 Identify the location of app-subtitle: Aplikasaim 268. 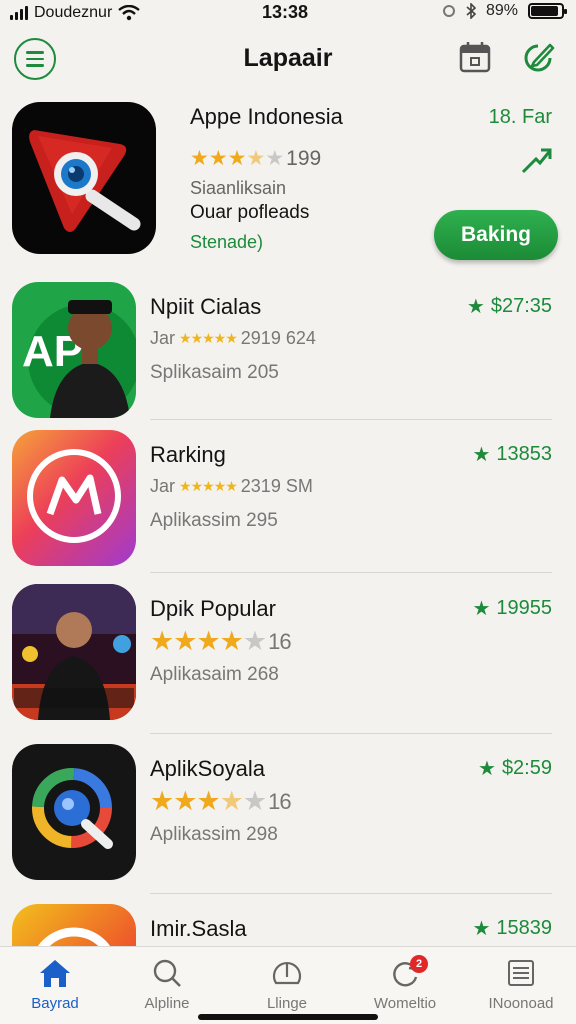
(214, 674).